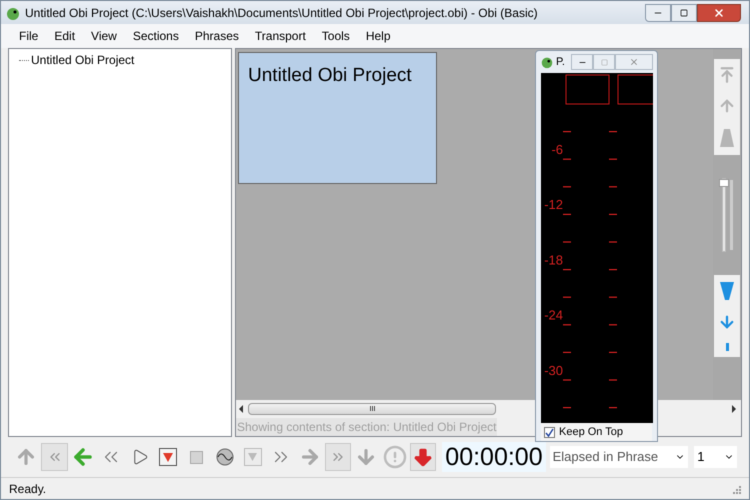 The width and height of the screenshot is (750, 500). What do you see at coordinates (727, 105) in the screenshot?
I see `up-icon` at bounding box center [727, 105].